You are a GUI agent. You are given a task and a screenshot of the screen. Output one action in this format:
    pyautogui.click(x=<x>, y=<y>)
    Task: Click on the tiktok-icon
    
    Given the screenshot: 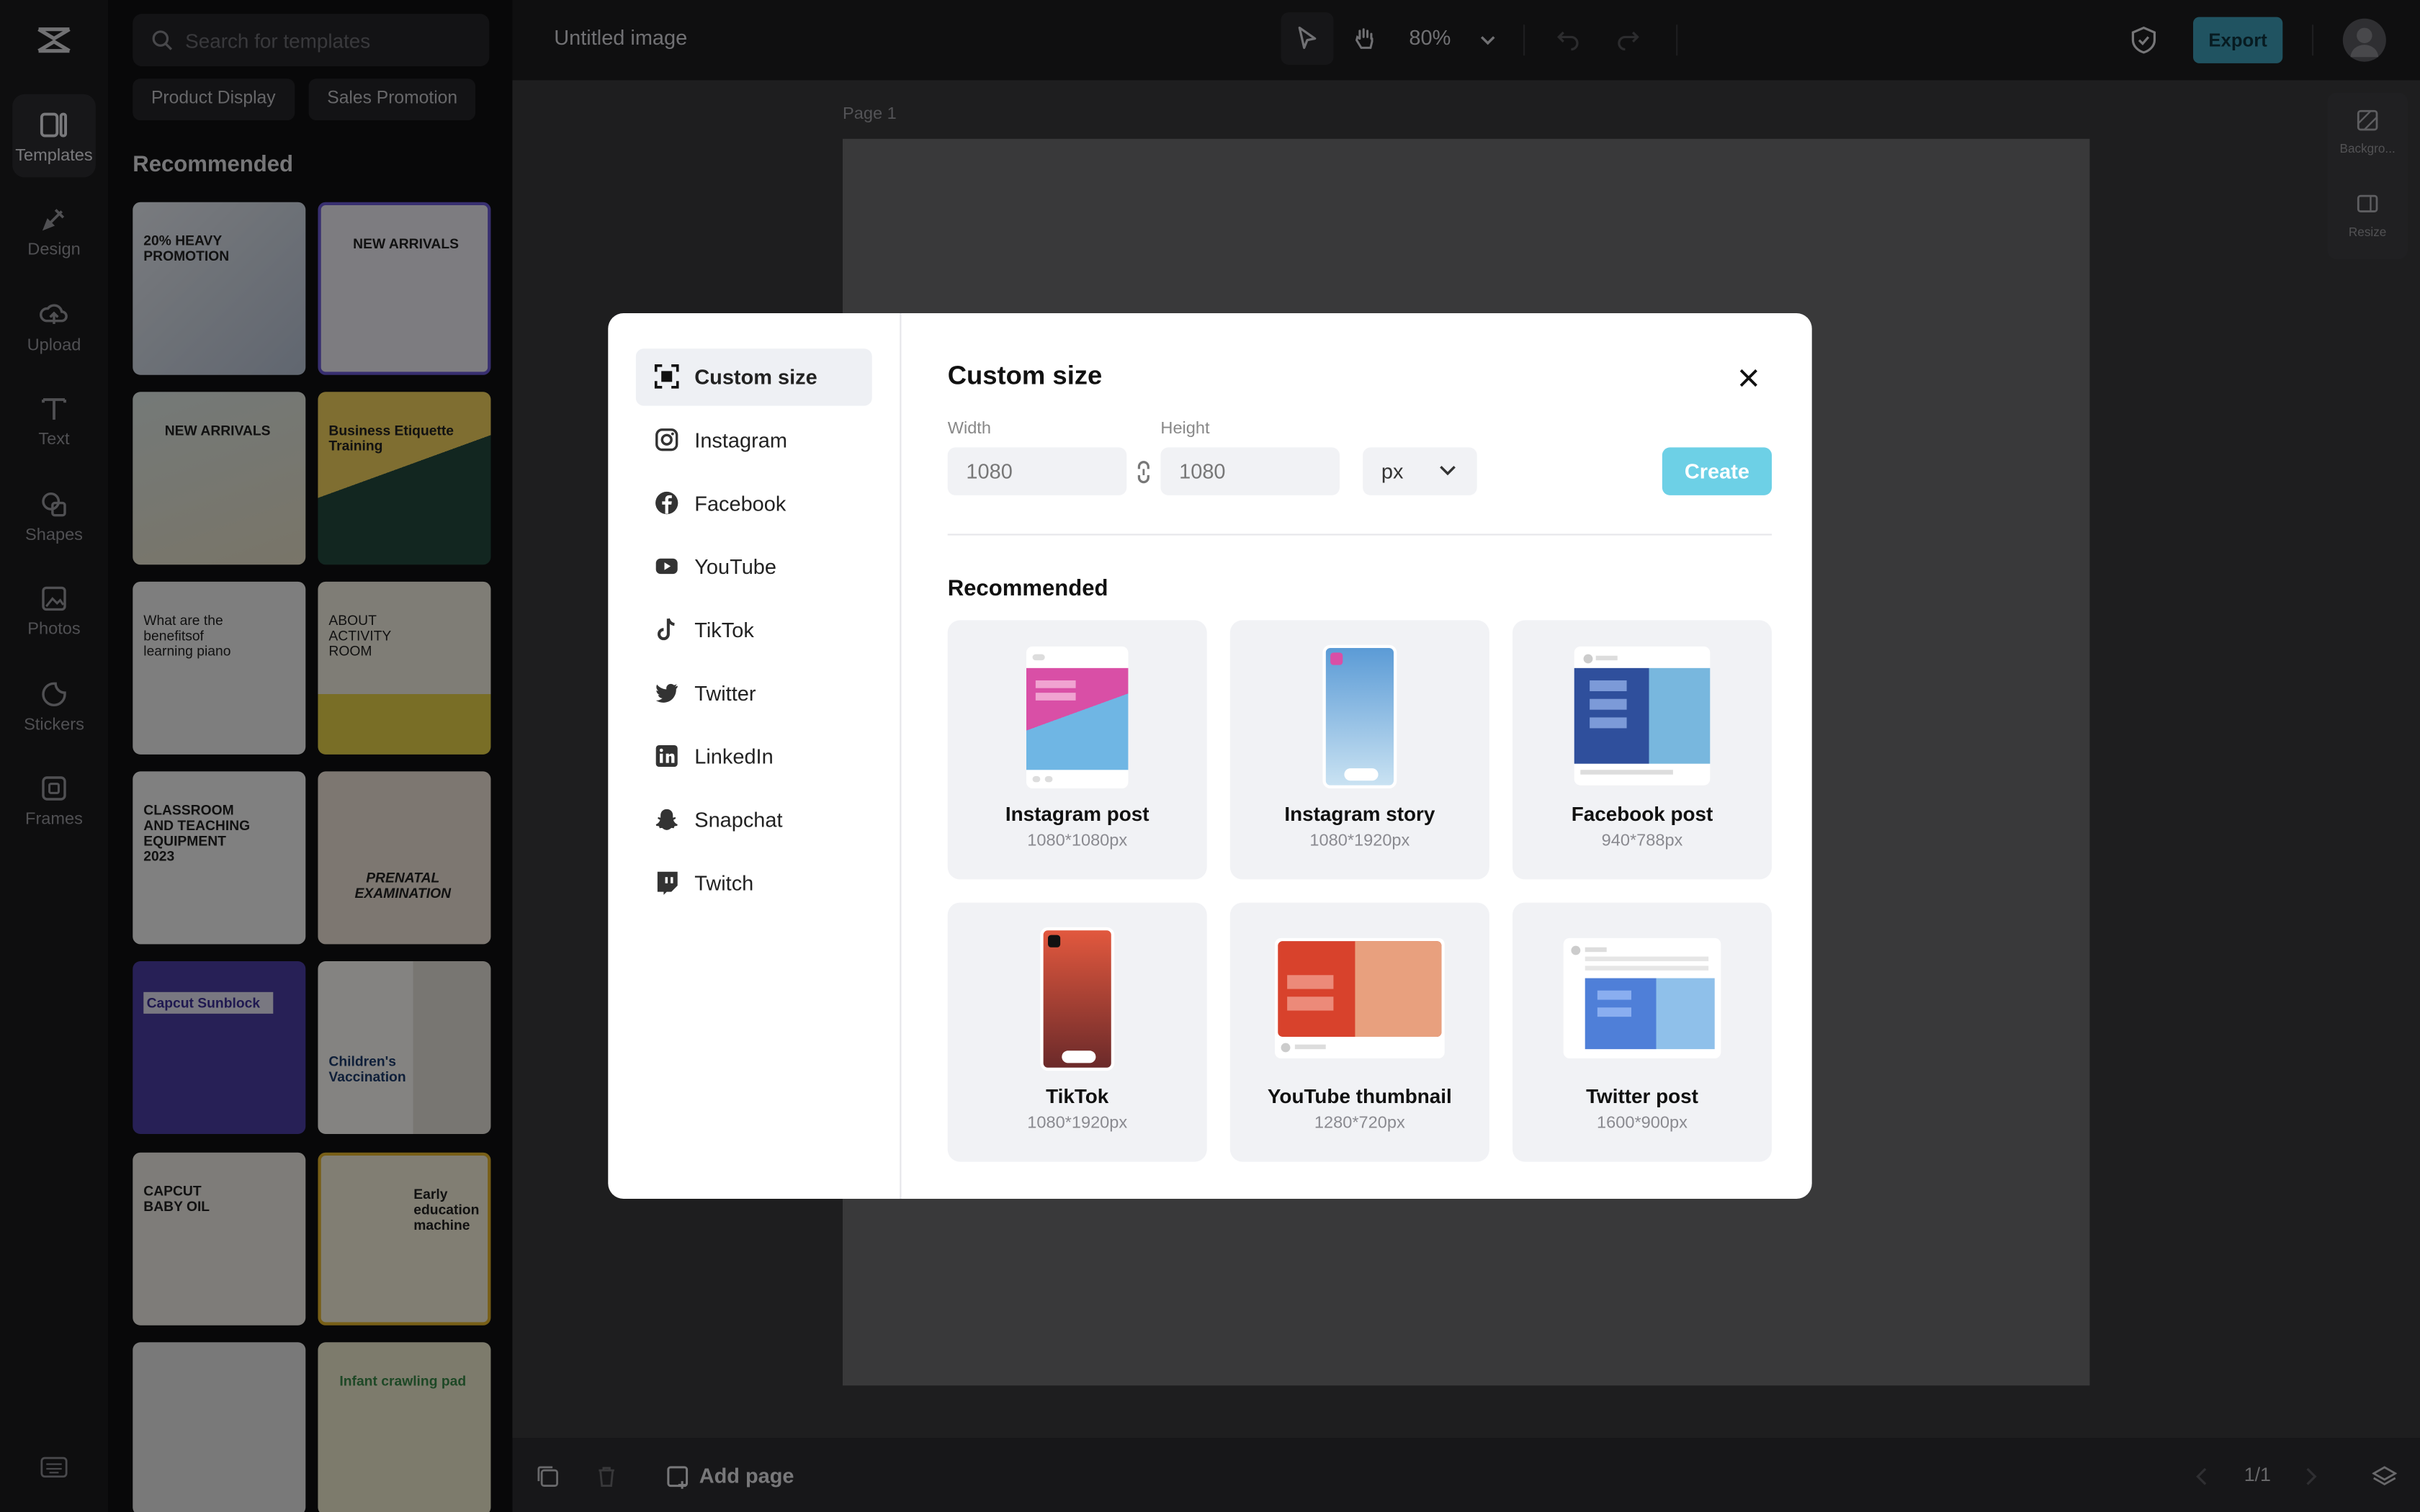 What is the action you would take?
    pyautogui.click(x=666, y=629)
    